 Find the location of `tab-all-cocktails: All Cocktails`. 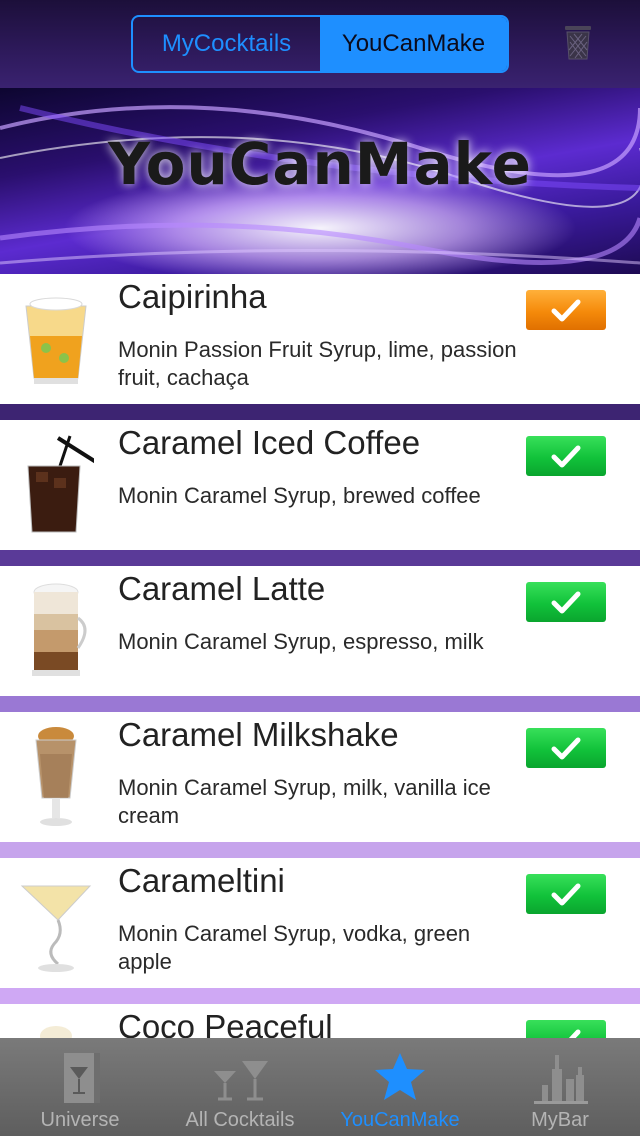

tab-all-cocktails: All Cocktails is located at coordinates (240, 1087).